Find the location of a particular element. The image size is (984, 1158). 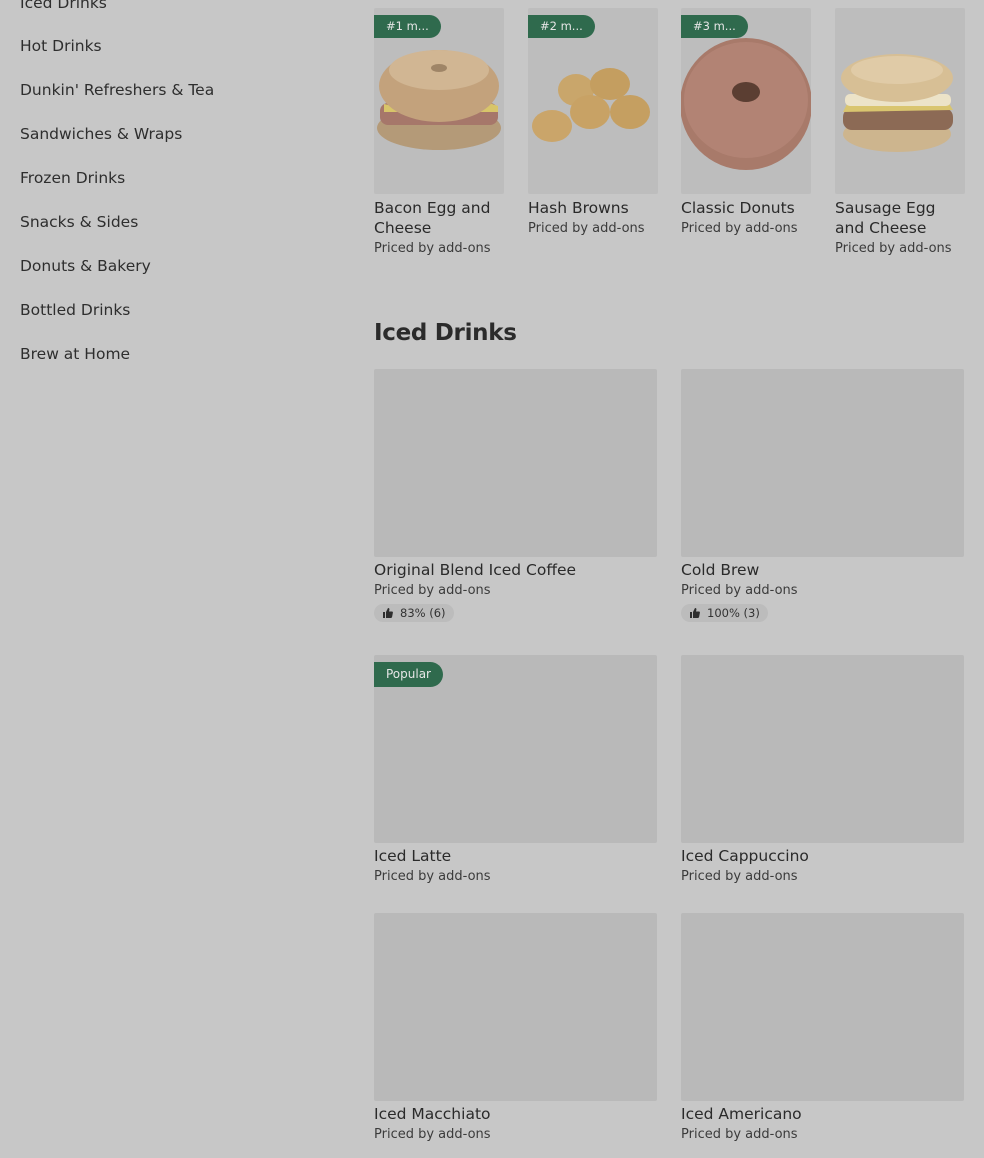

sausage-egg-cheese-image is located at coordinates (900, 101).